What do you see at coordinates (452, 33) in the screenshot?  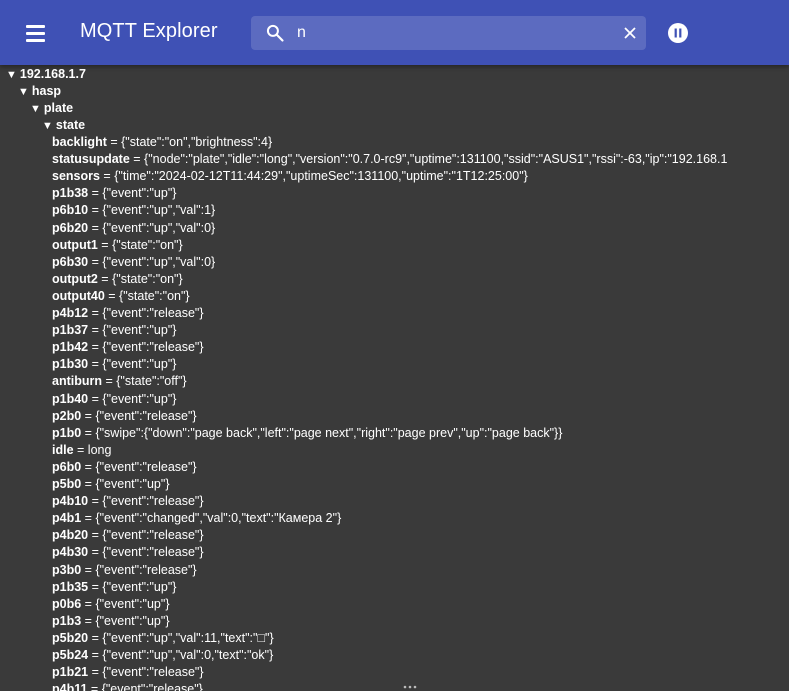 I see `search-input` at bounding box center [452, 33].